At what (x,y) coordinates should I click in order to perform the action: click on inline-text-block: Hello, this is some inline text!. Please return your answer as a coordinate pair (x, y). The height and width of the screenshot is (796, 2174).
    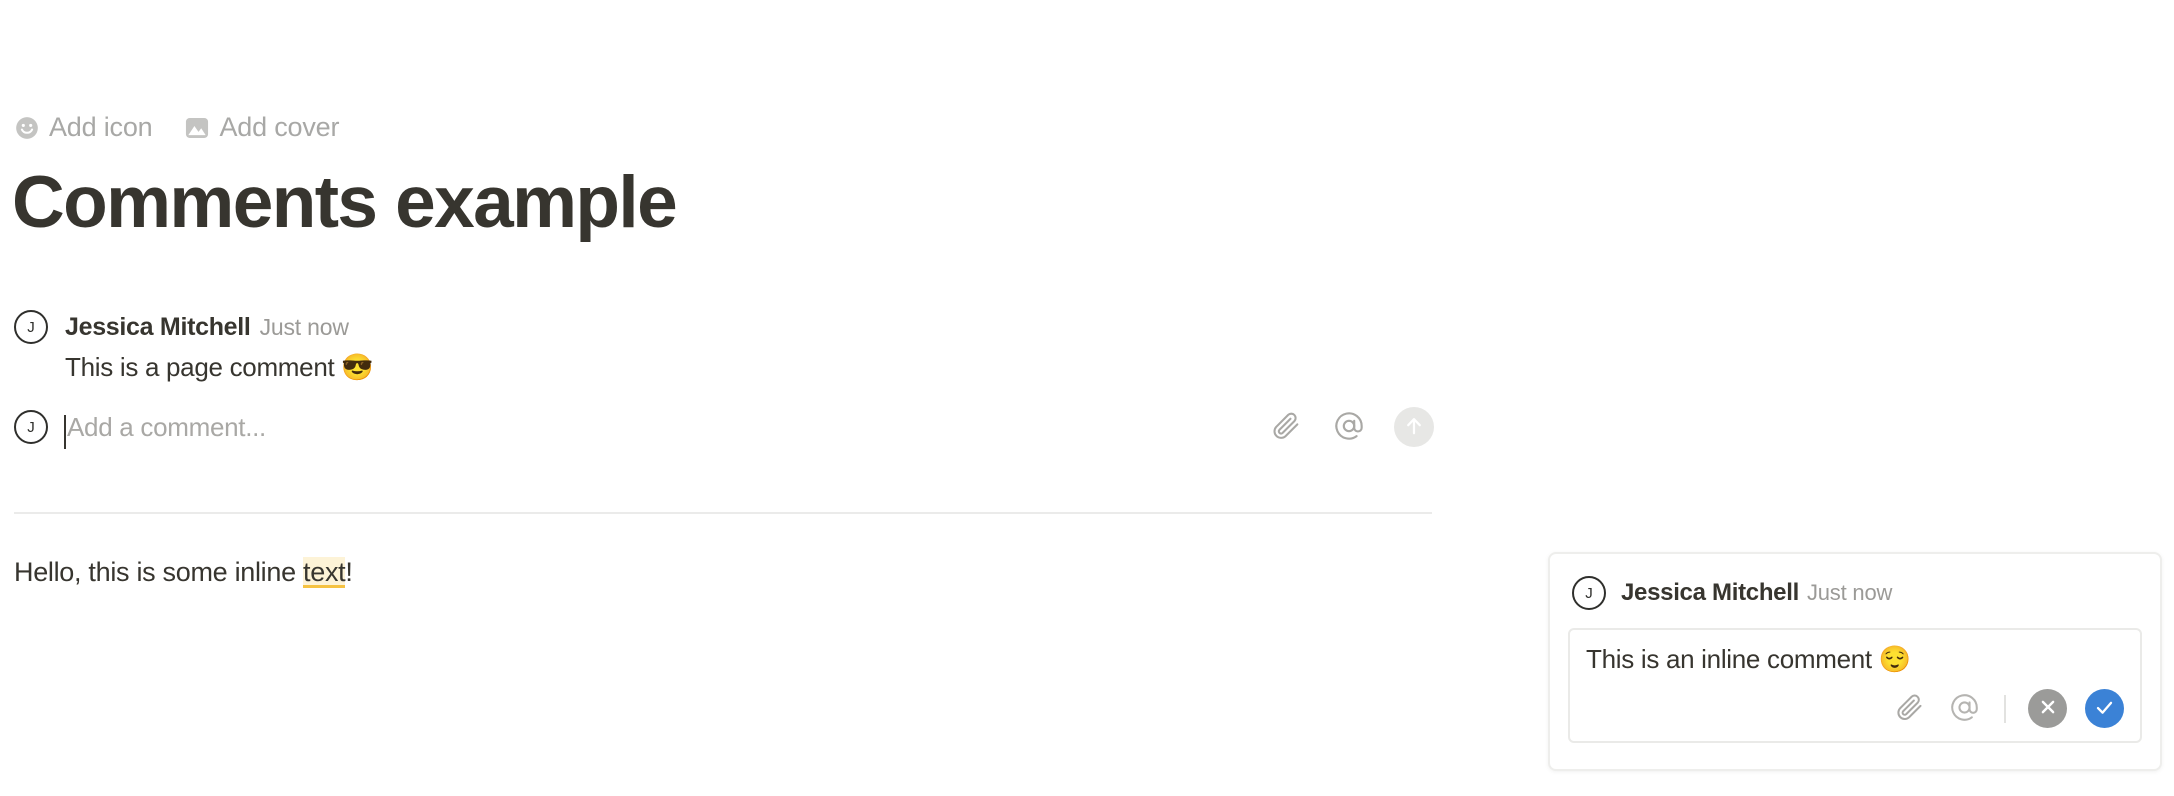
    Looking at the image, I should click on (183, 572).